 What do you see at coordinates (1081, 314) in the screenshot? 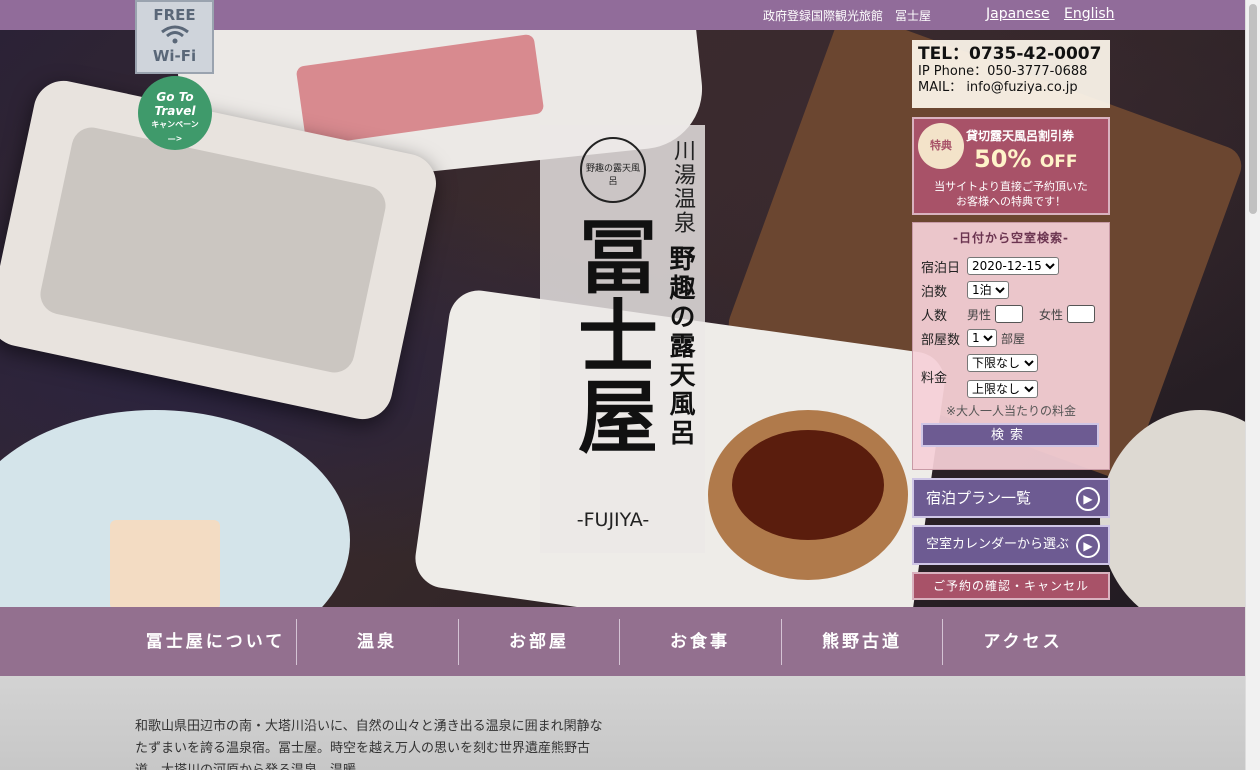
I see `female-count-input` at bounding box center [1081, 314].